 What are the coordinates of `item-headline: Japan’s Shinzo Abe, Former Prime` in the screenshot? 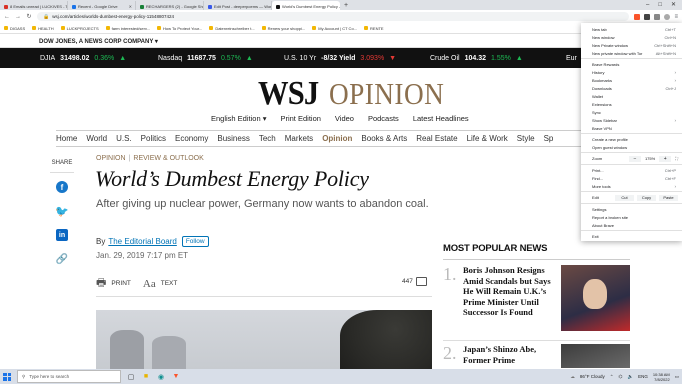 It's located at (509, 356).